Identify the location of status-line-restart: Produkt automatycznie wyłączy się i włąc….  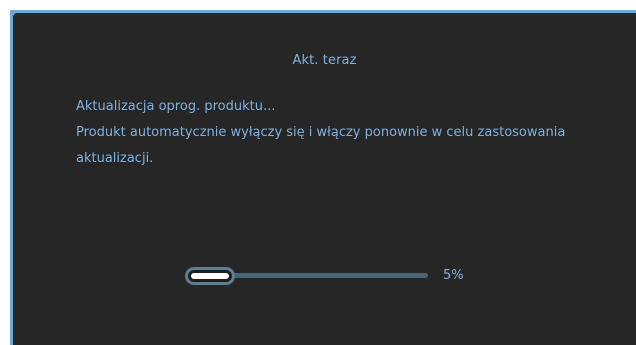
(321, 132).